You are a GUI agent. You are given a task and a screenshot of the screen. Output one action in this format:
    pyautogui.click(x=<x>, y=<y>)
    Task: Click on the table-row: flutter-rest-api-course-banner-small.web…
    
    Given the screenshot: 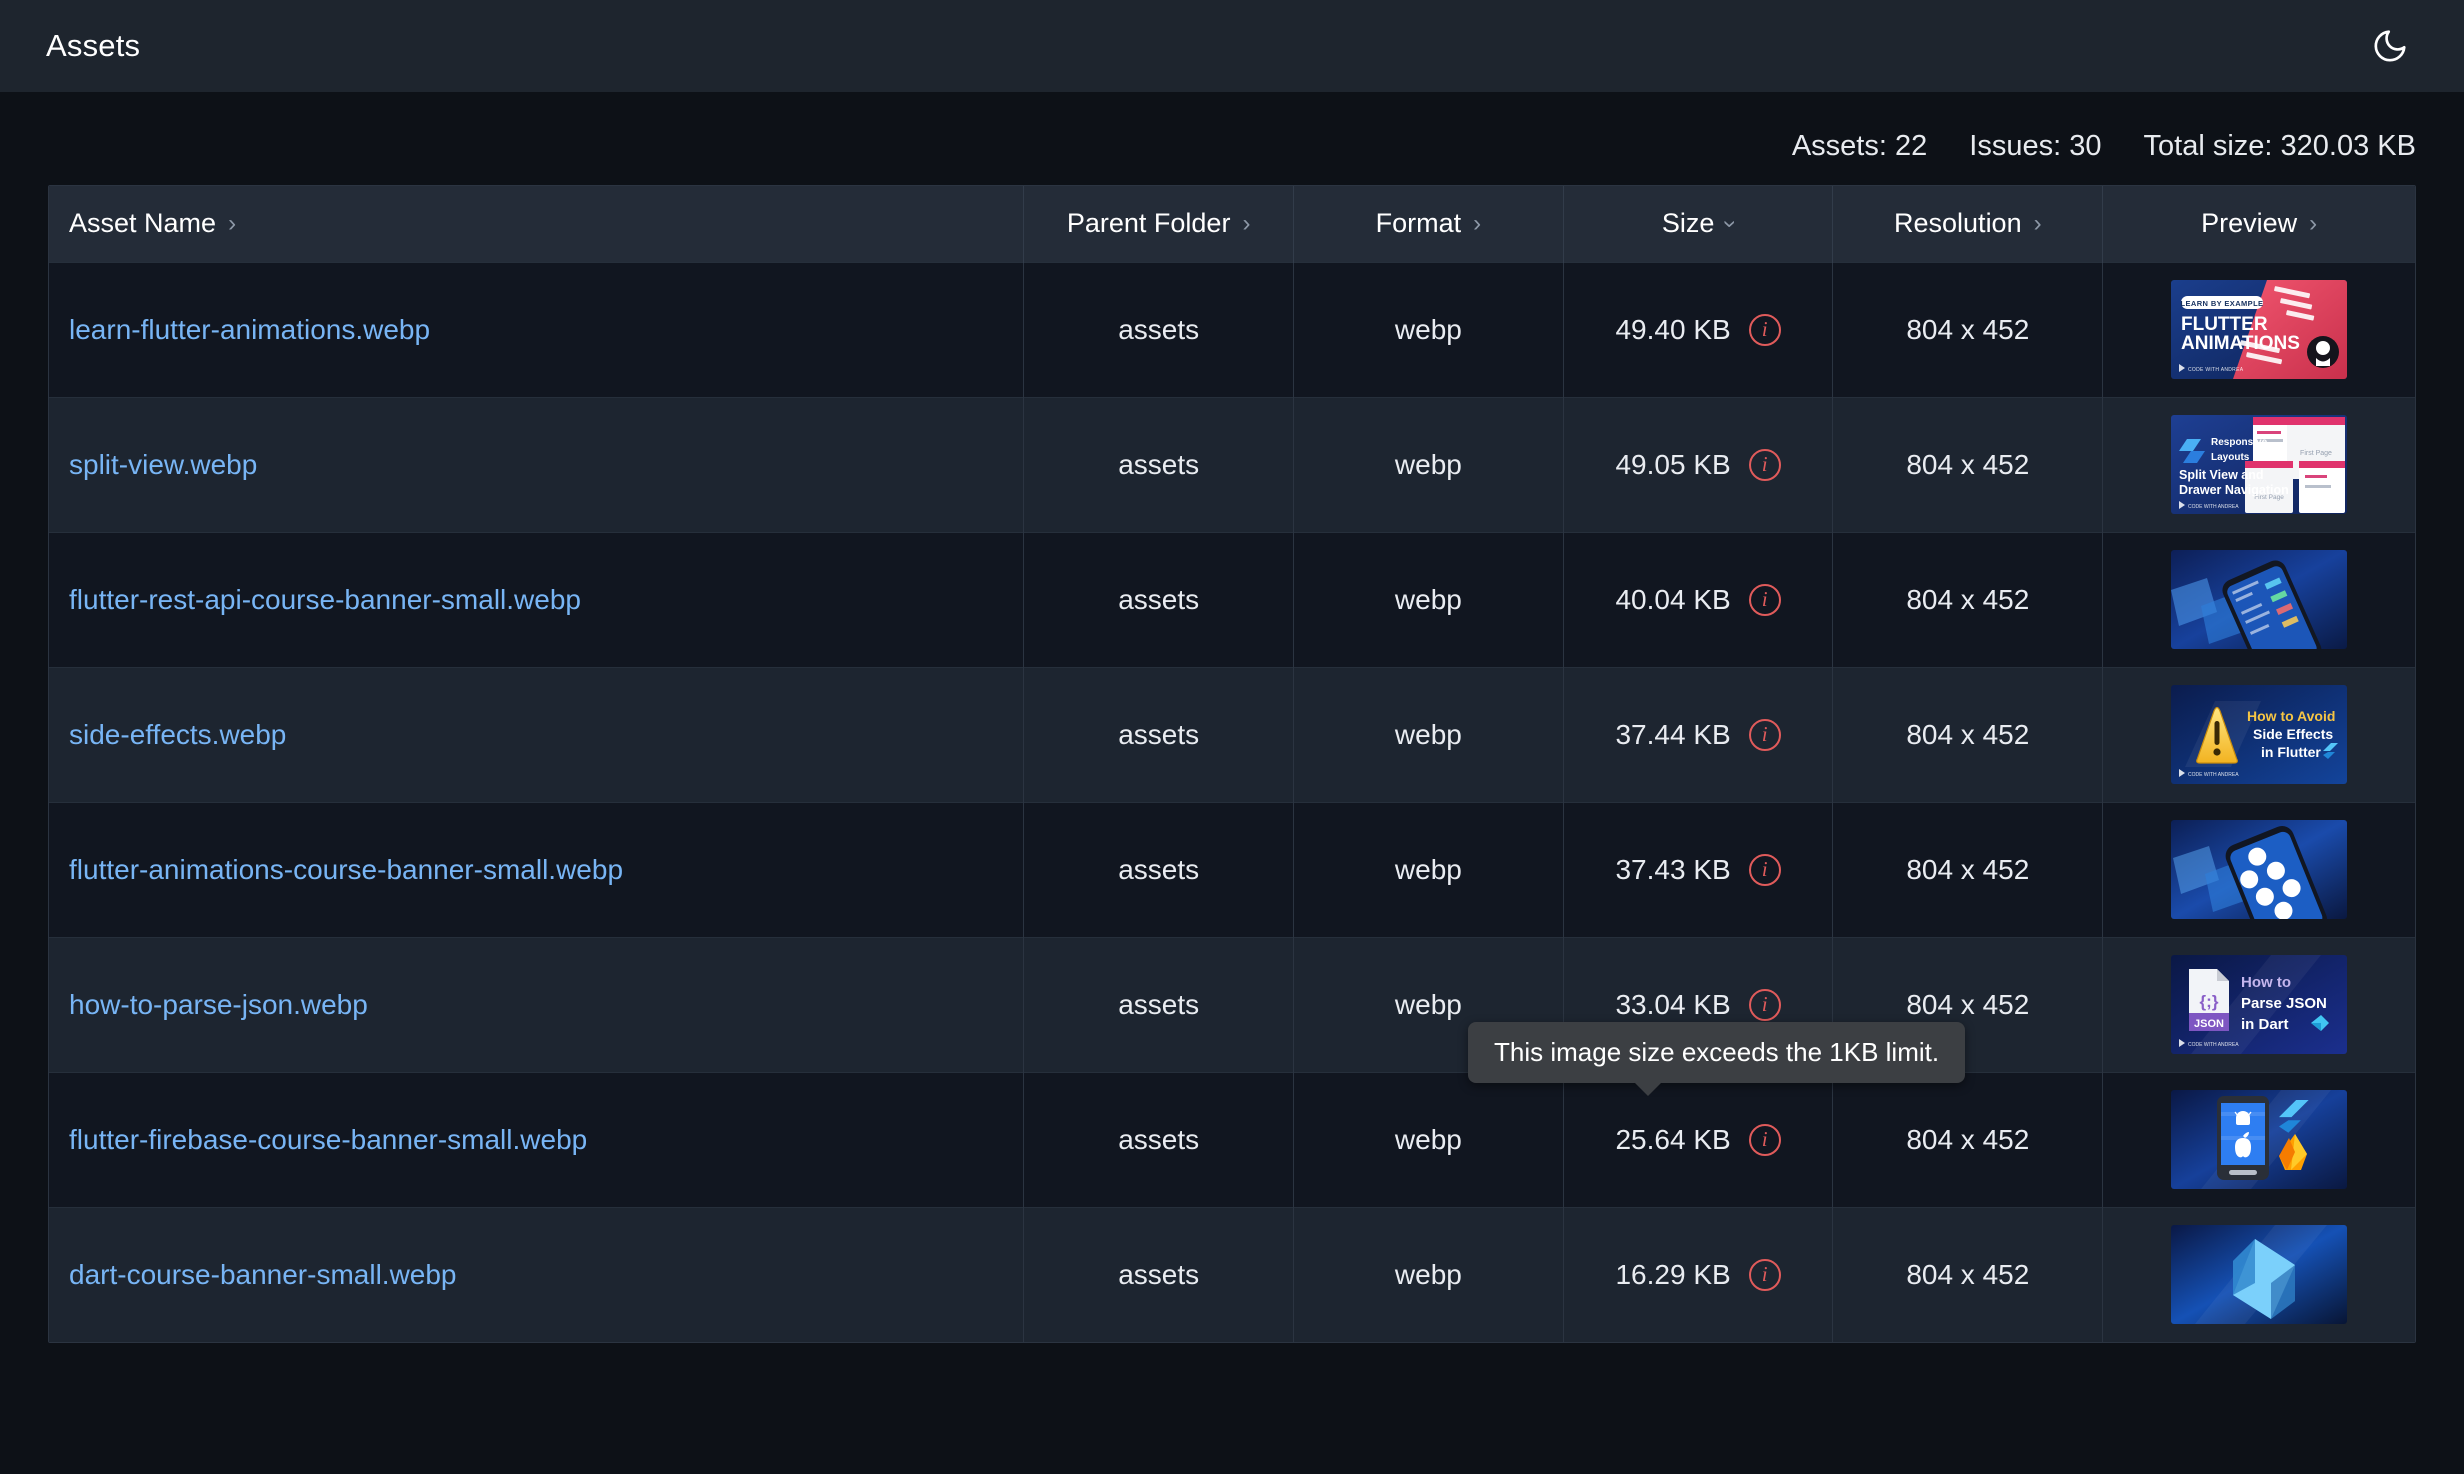 What is the action you would take?
    pyautogui.click(x=1232, y=599)
    